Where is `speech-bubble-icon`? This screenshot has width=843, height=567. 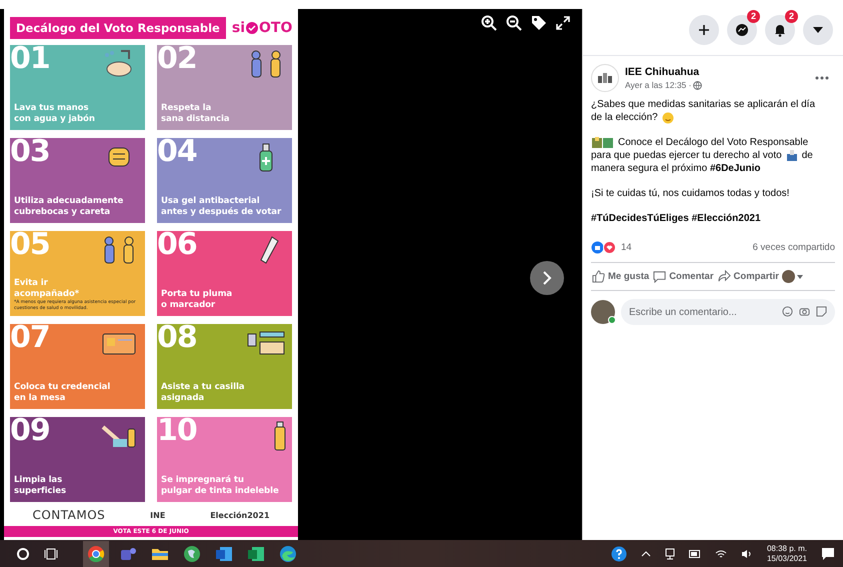 speech-bubble-icon is located at coordinates (659, 276).